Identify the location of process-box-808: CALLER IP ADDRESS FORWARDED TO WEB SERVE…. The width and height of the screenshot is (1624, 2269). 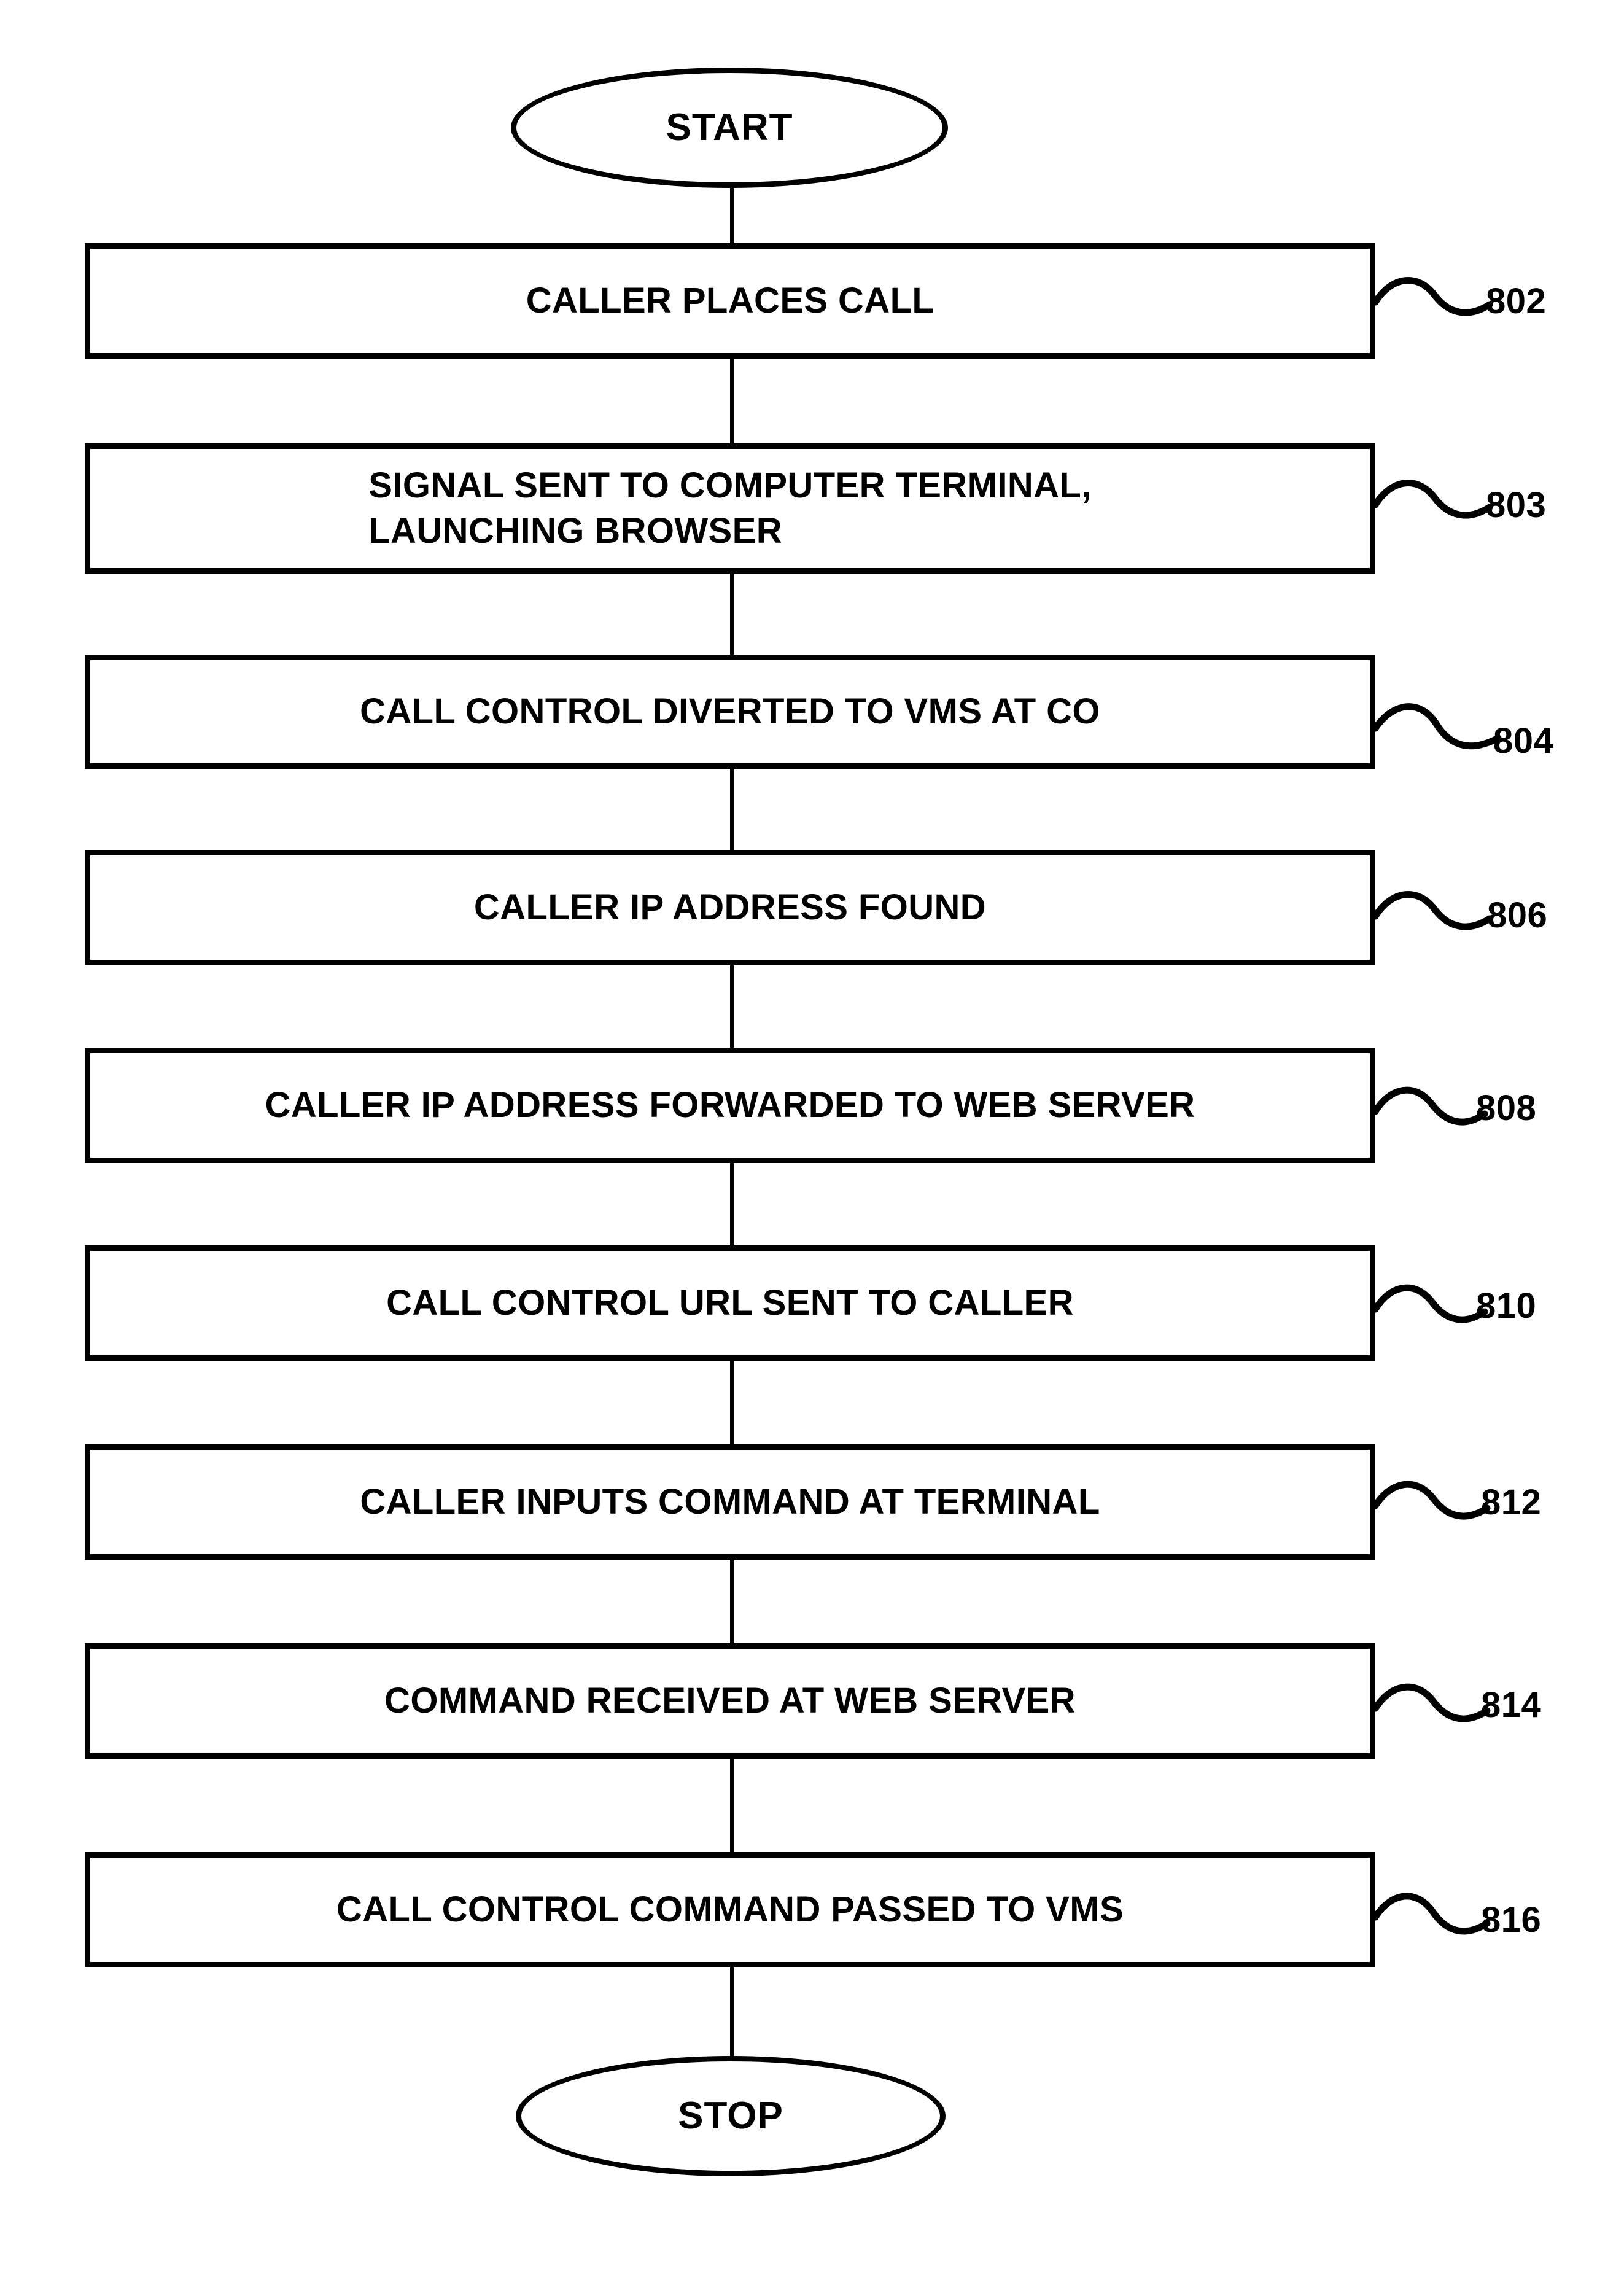
(730, 1105).